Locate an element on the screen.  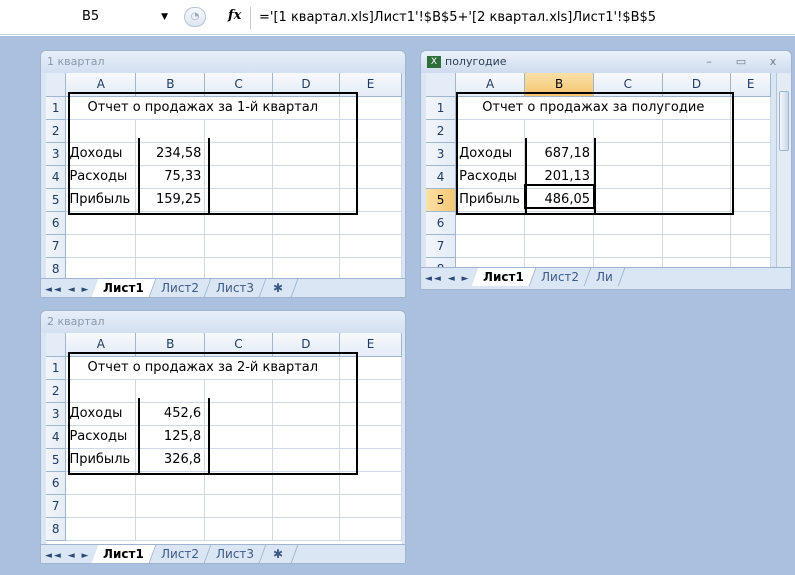
sheet-nav-arrows-icon: ◄◄ ◄ ► ►► is located at coordinates (456, 279).